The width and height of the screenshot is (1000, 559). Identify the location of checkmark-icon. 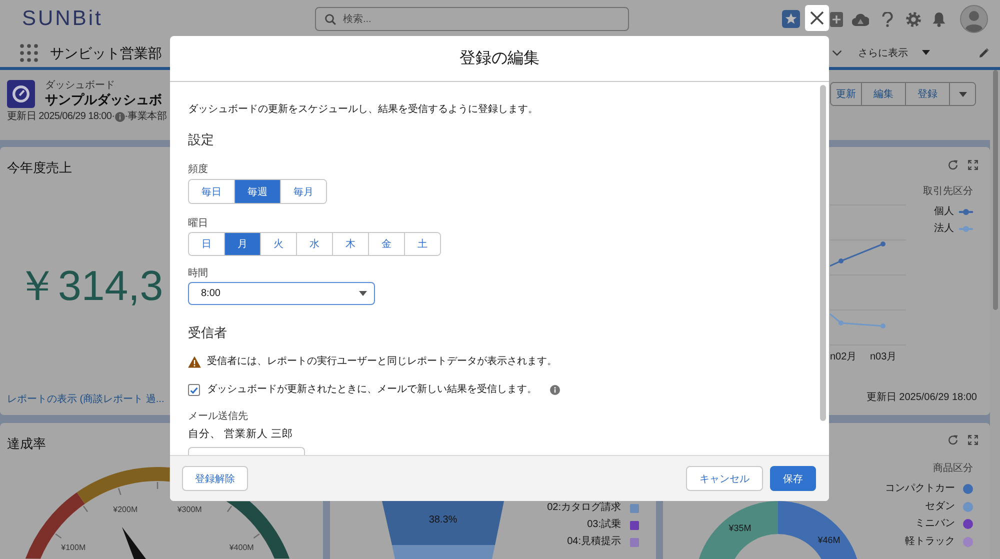
(194, 390).